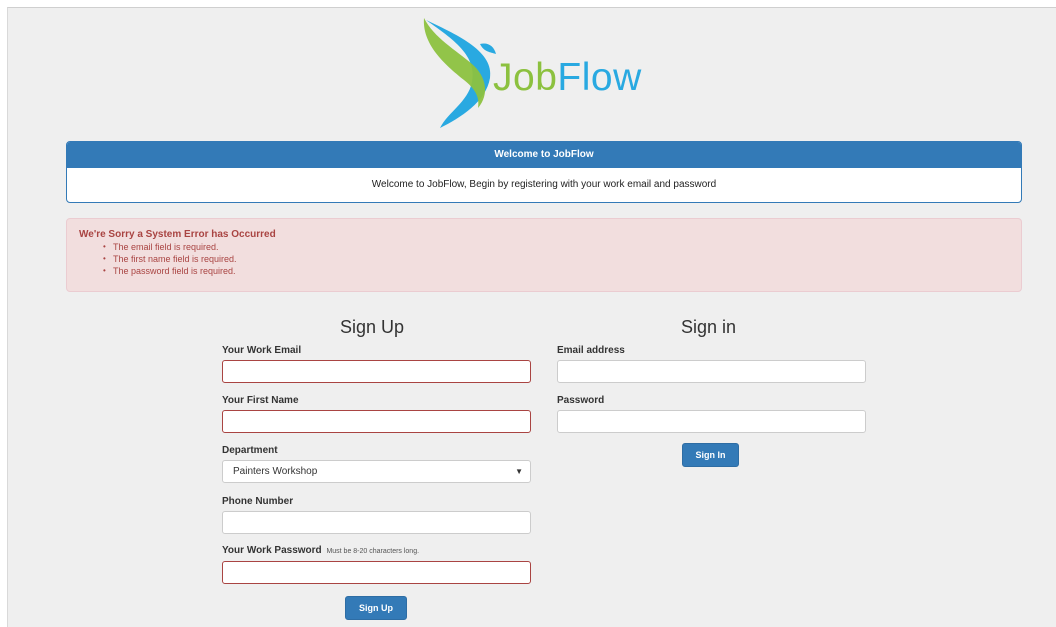 The width and height of the screenshot is (1056, 627). What do you see at coordinates (177, 234) in the screenshot?
I see `error-alert-title: We're Sorry a System Error has Occurred` at bounding box center [177, 234].